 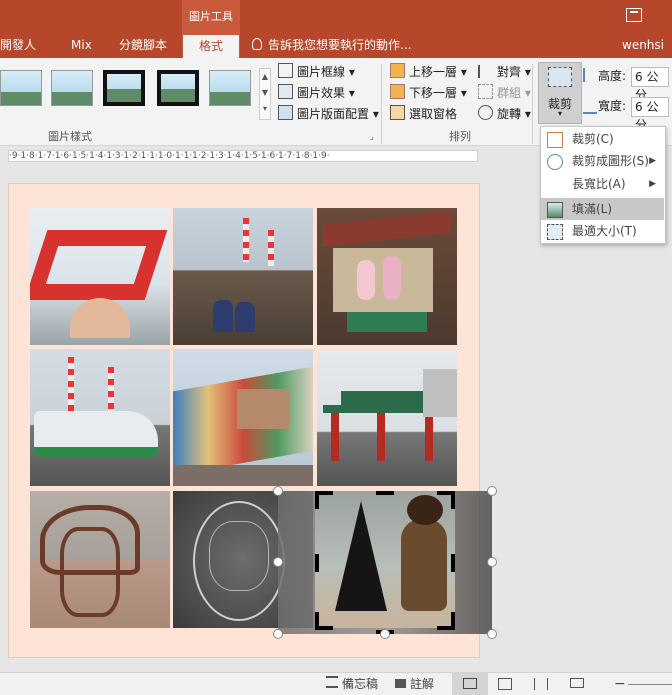 I want to click on menu-item-aspect-ratio: 長寬比(A) ▶, so click(x=602, y=184).